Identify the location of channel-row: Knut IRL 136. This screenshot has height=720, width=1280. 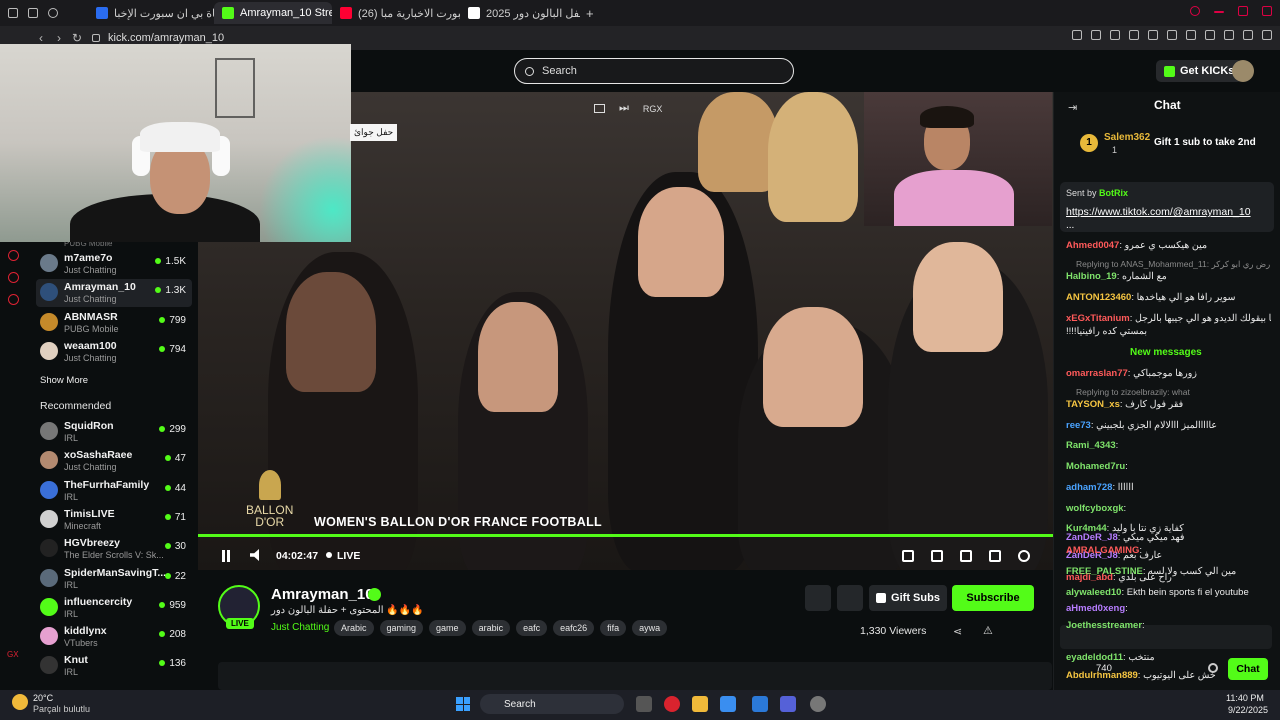
(114, 666).